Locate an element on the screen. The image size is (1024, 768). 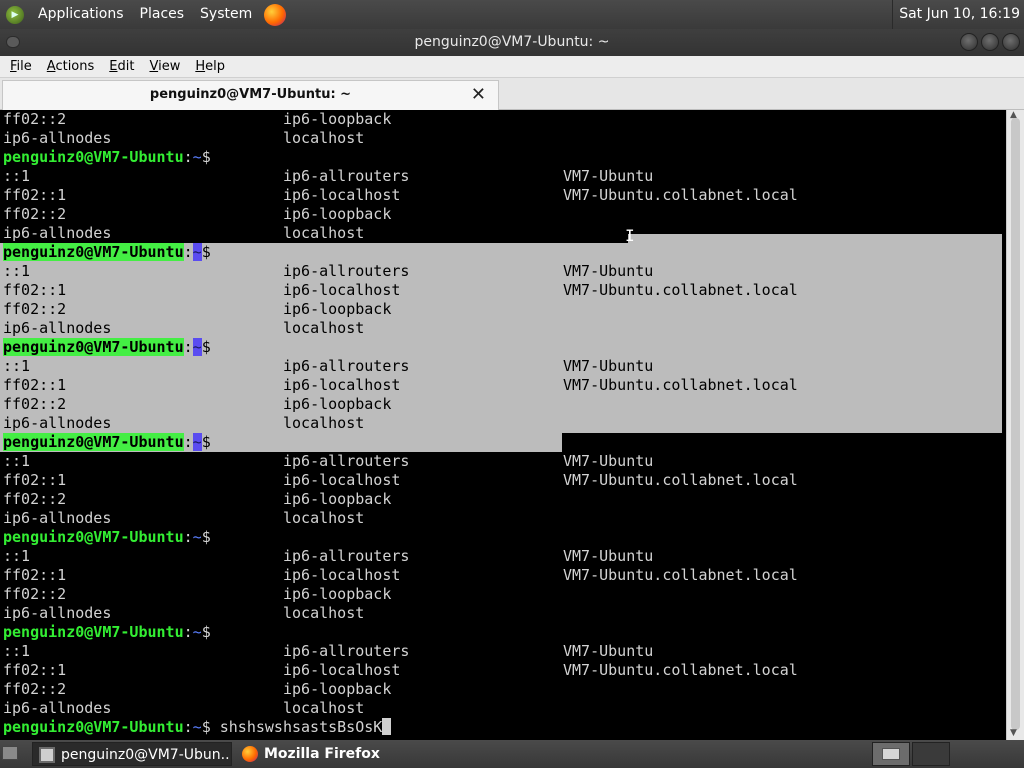
menu-edit: Edit is located at coordinates (121, 66).